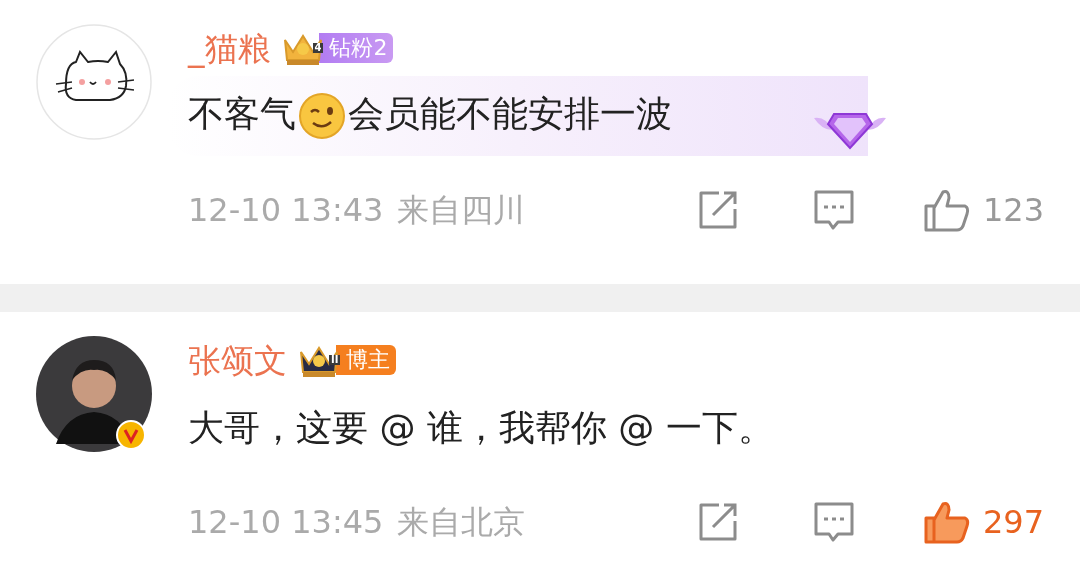 The image size is (1080, 564). I want to click on comment-text: 大哥，这要 @ 谁，我帮你 @ 一下。, so click(481, 428).